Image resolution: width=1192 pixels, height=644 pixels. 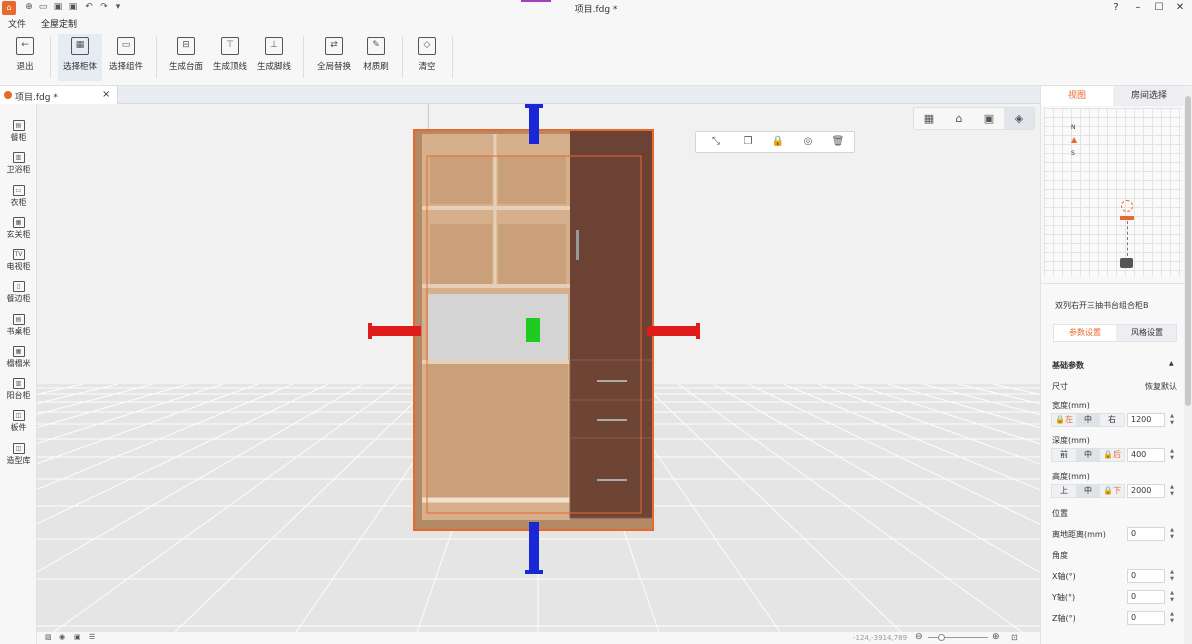 I want to click on title-bar: ⌂ ⊕ ▭ ▣ ▣ ↶ ↷ ▾ 项目.fdg * ? – ☐ ✕, so click(x=596, y=7).